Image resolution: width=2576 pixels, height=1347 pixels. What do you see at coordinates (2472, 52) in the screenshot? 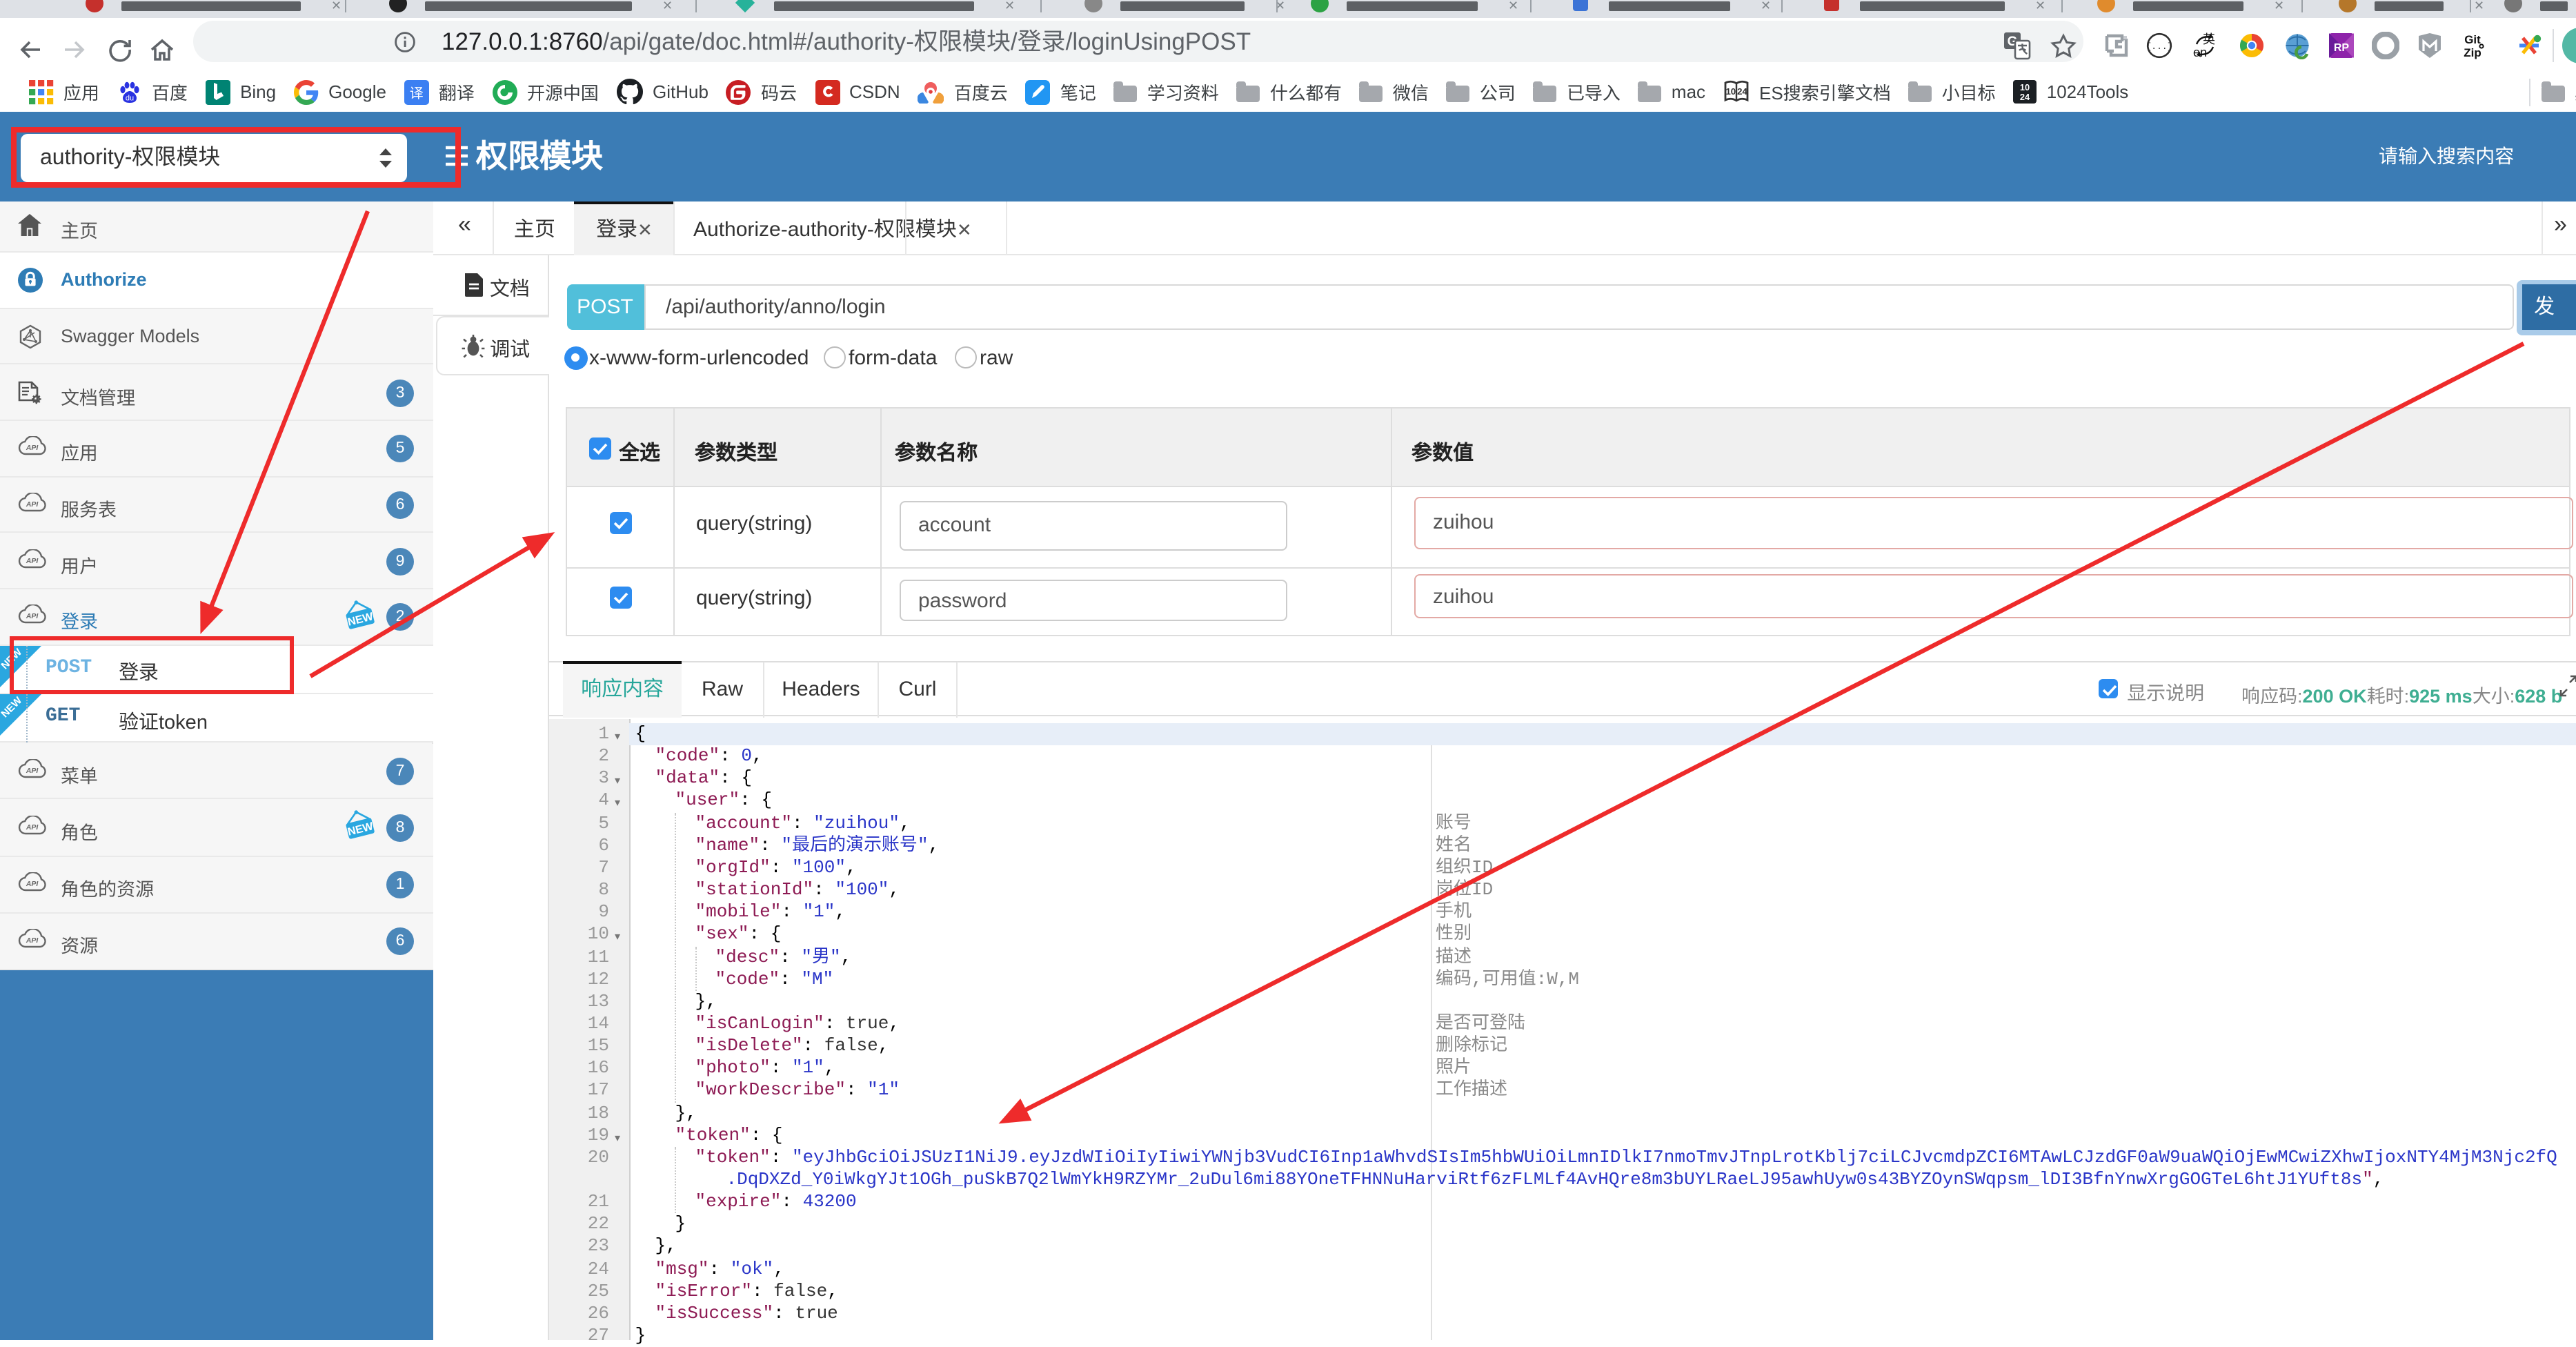
I see `svg-text: Zip` at bounding box center [2472, 52].